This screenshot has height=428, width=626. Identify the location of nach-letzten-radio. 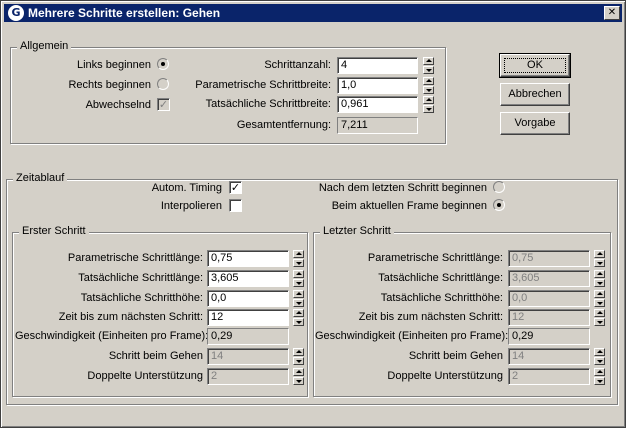
(499, 187).